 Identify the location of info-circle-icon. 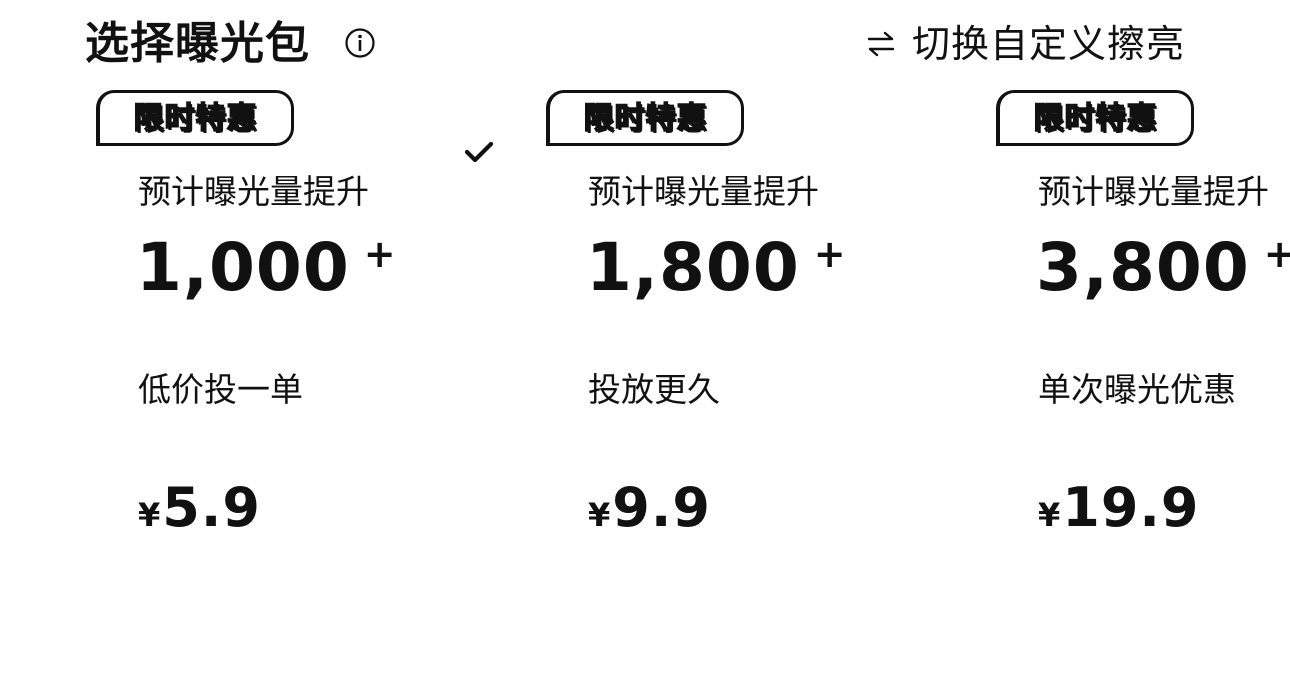
(360, 43).